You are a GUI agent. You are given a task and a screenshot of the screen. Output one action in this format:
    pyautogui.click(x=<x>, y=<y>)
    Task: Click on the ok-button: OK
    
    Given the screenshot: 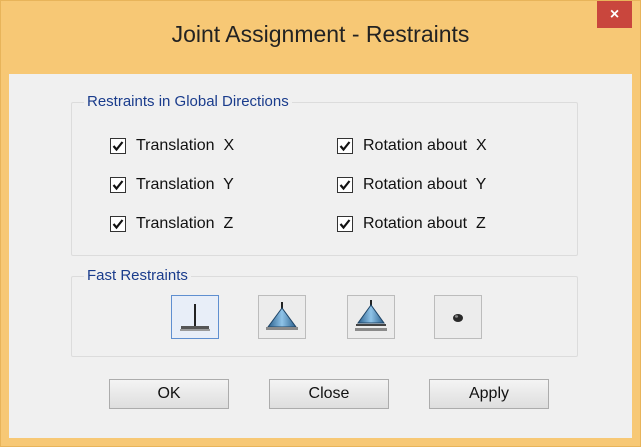 What is the action you would take?
    pyautogui.click(x=169, y=394)
    